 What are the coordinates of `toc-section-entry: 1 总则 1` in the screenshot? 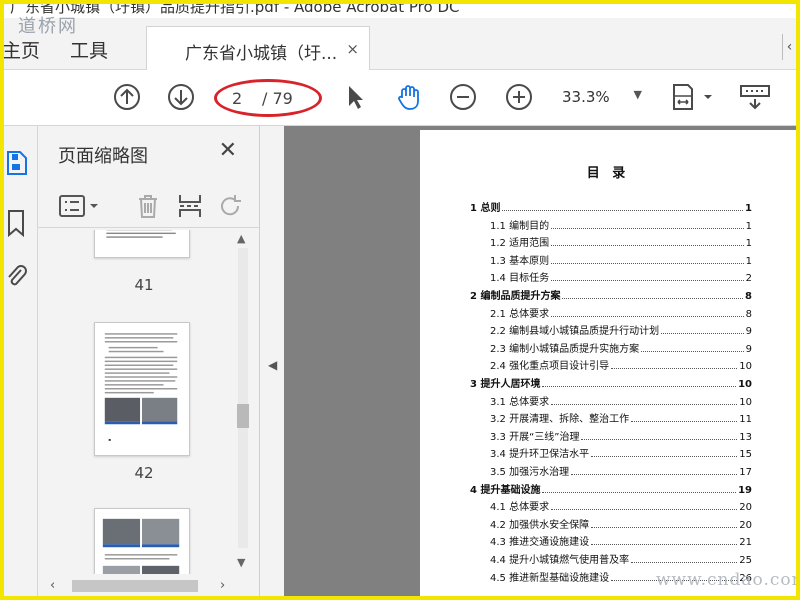 It's located at (611, 206).